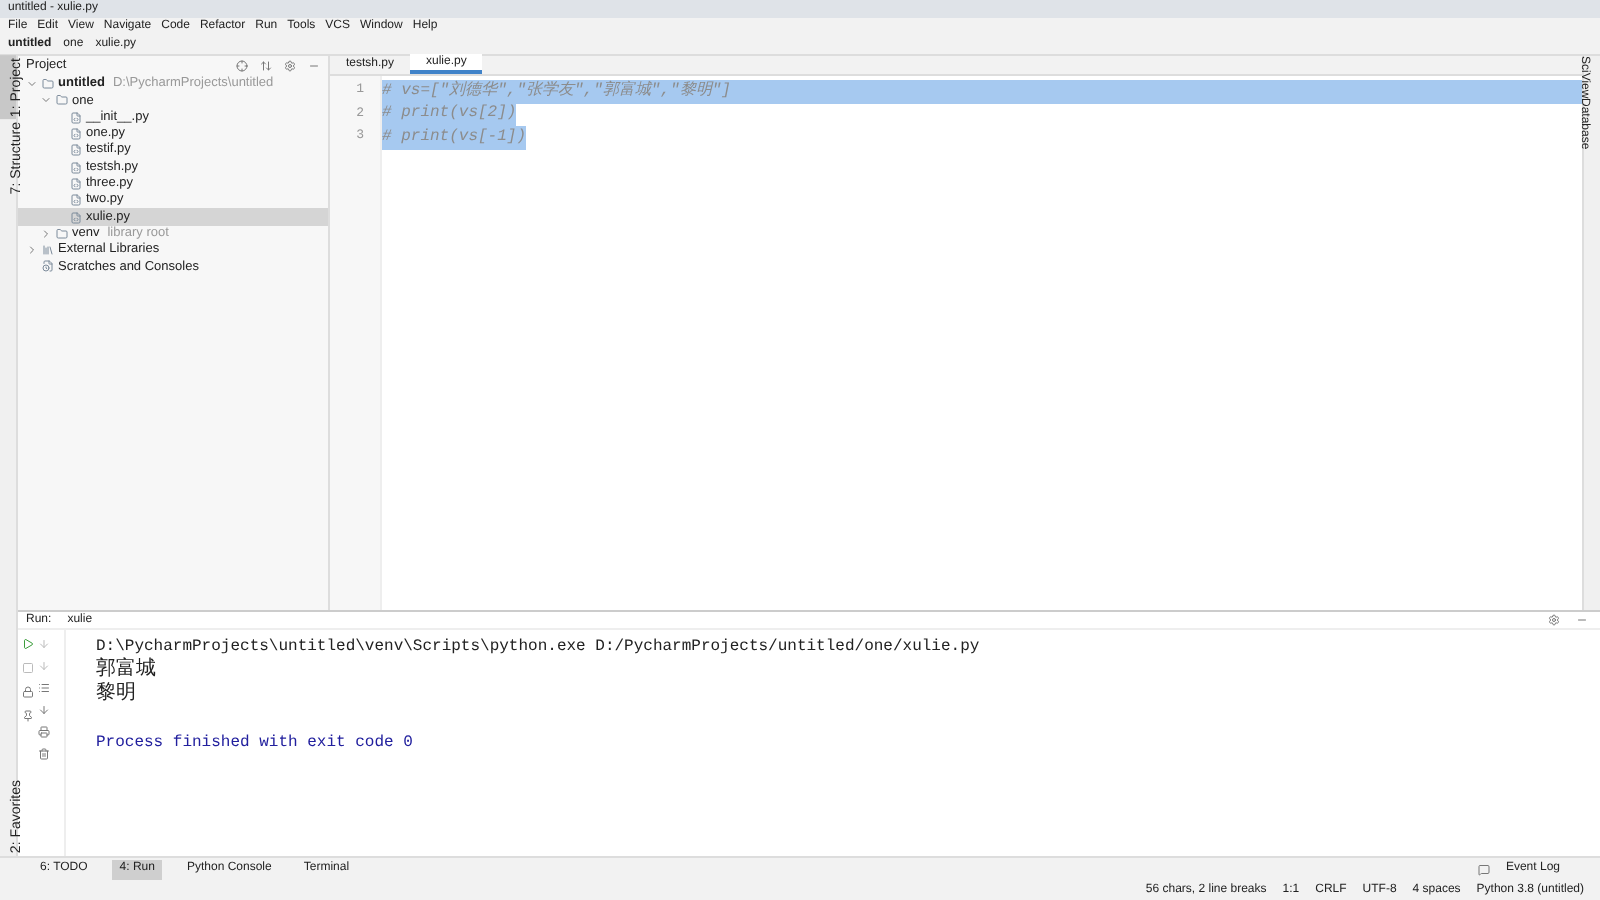 The height and width of the screenshot is (900, 1600). I want to click on console-line: Process finished with exit code 0, so click(255, 744).